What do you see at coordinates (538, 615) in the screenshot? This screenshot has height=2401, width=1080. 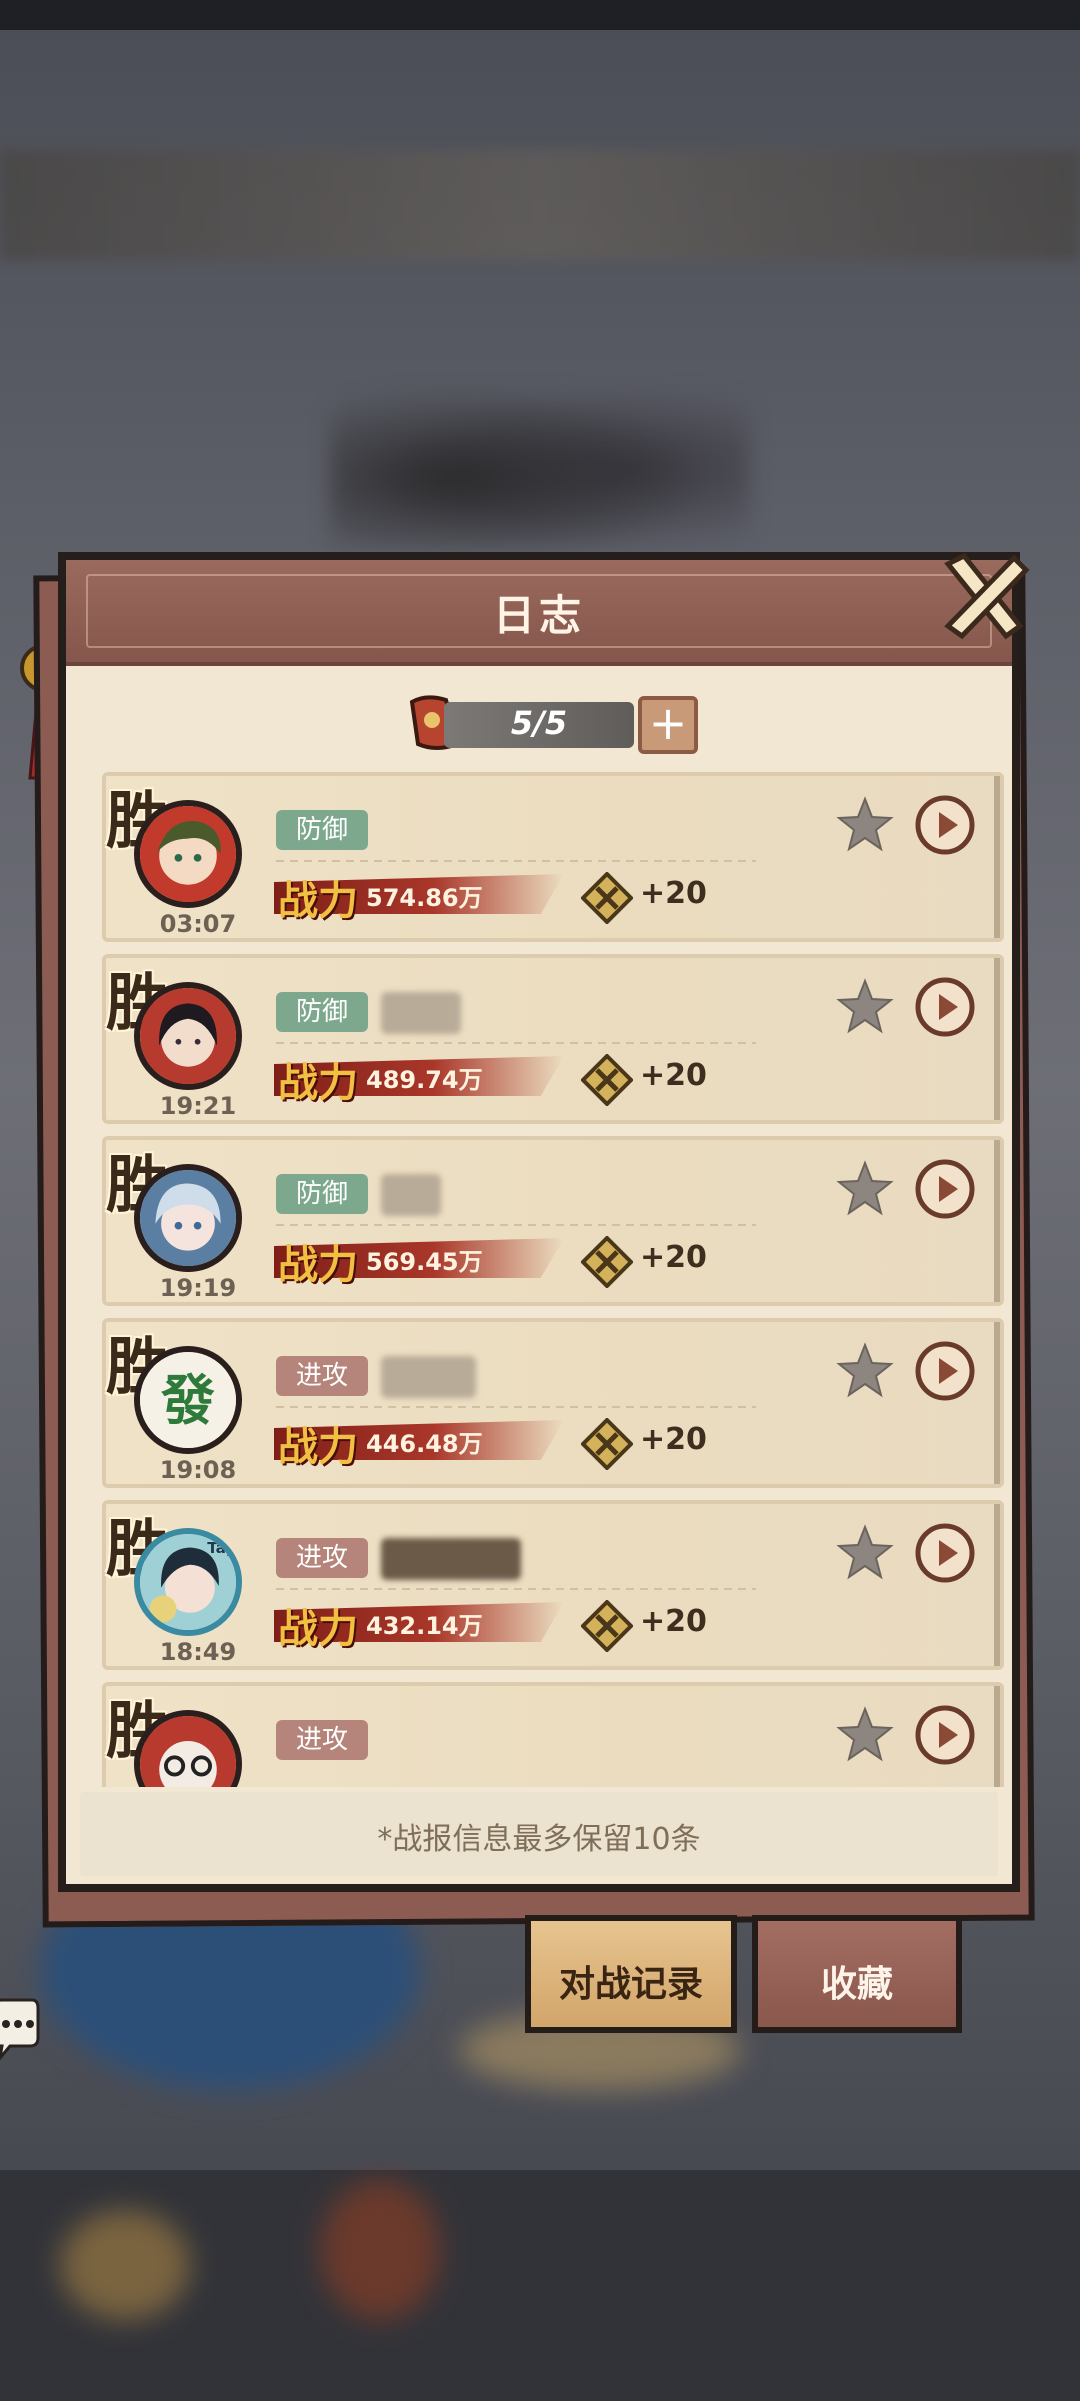 I see `dialog-title: 日志` at bounding box center [538, 615].